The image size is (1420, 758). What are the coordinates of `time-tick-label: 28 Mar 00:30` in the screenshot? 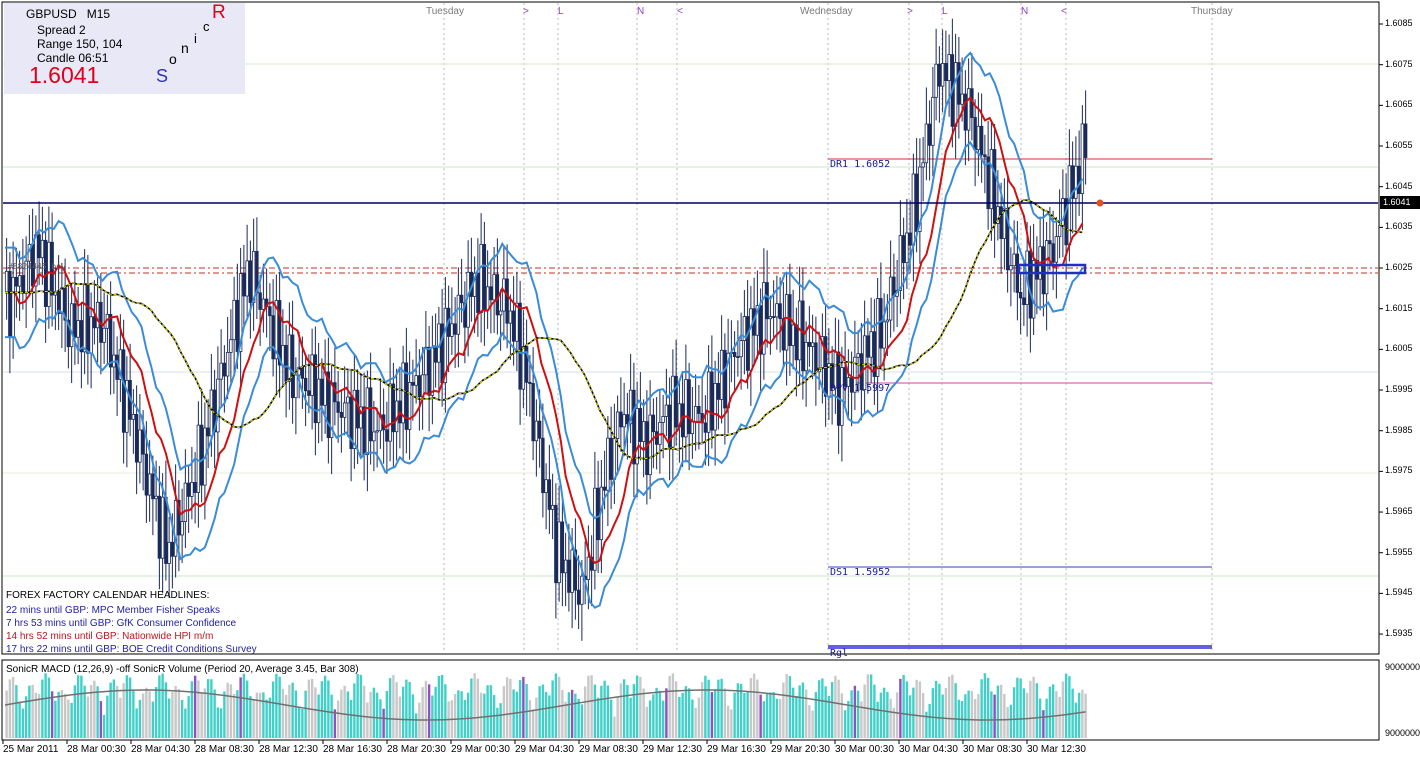 It's located at (96, 749).